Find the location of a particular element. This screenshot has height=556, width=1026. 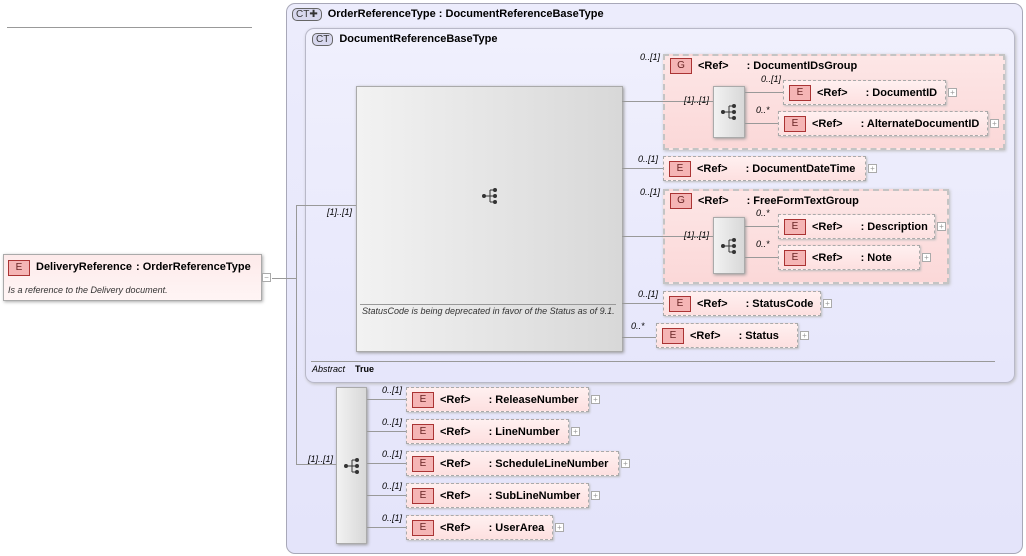

element-ref: E <Ref>: AlternateDocumentID is located at coordinates (883, 123).